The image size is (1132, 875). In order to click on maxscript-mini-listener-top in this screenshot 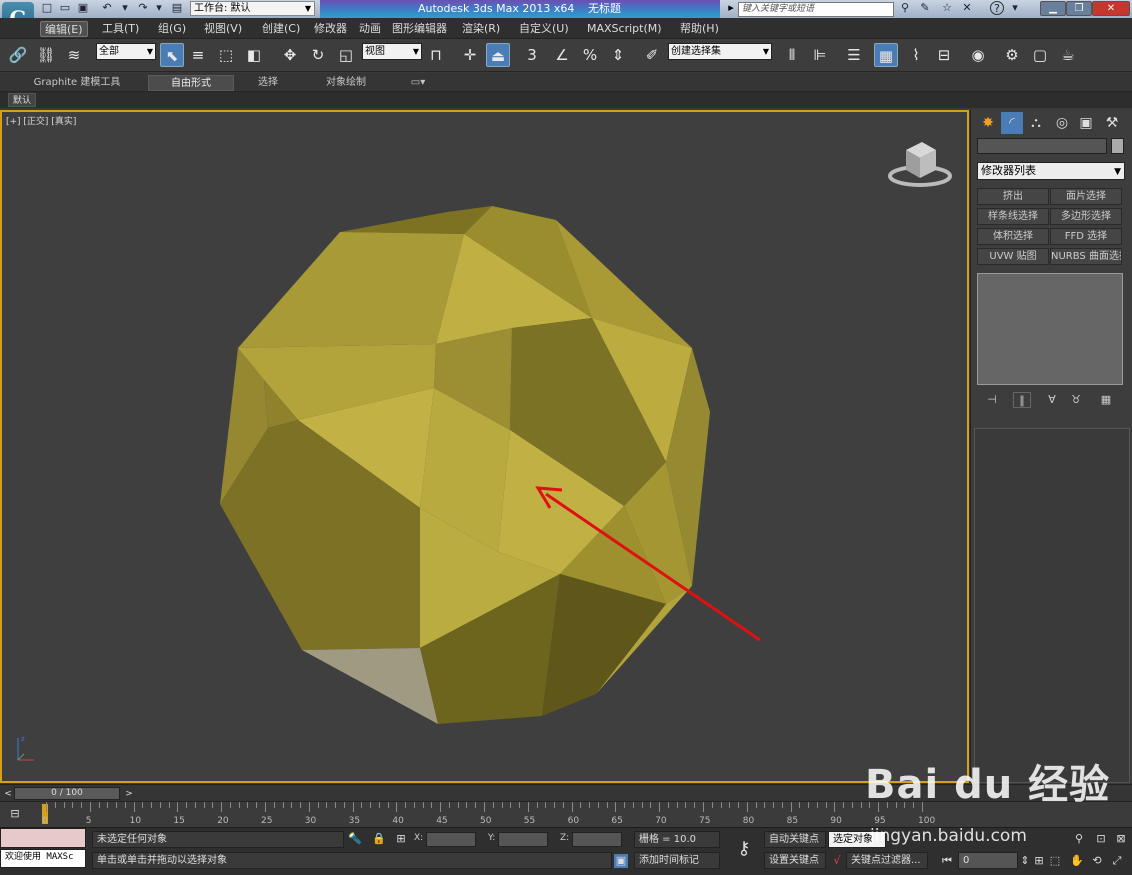, I will do `click(43, 838)`.